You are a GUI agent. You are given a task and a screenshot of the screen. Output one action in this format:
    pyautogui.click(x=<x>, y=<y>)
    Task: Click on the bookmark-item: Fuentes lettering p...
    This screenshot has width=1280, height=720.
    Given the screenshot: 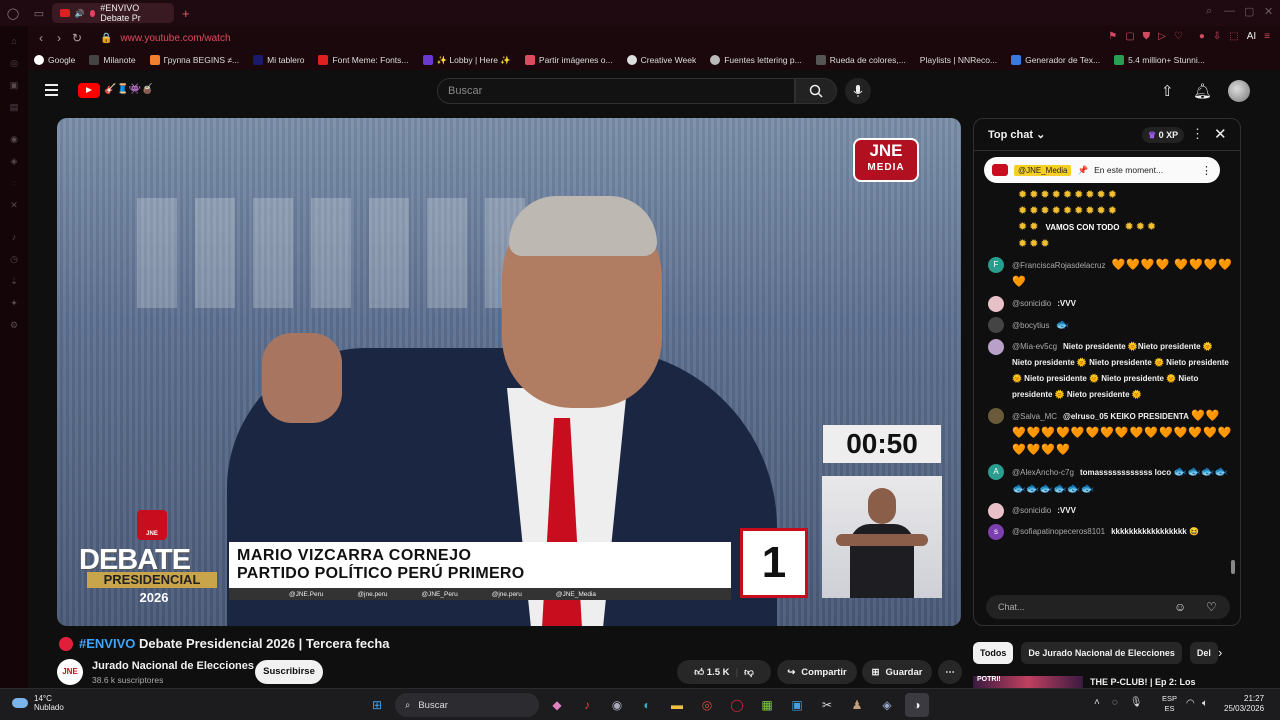 What is the action you would take?
    pyautogui.click(x=756, y=60)
    